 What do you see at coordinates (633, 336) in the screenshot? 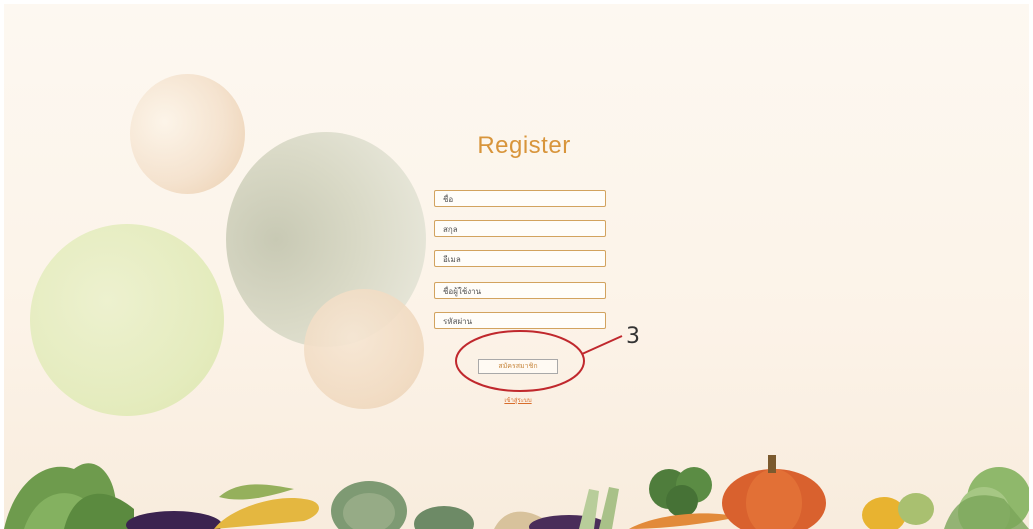
I see `annotation-number: 3` at bounding box center [633, 336].